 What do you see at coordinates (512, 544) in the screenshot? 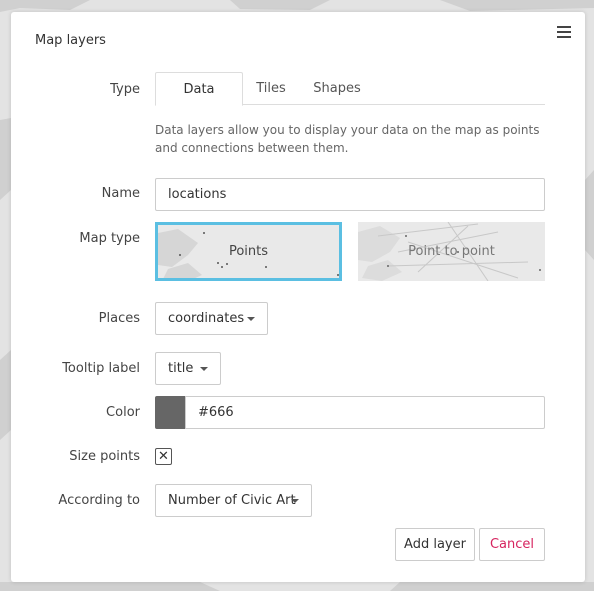
I see `cancel-button: Cancel` at bounding box center [512, 544].